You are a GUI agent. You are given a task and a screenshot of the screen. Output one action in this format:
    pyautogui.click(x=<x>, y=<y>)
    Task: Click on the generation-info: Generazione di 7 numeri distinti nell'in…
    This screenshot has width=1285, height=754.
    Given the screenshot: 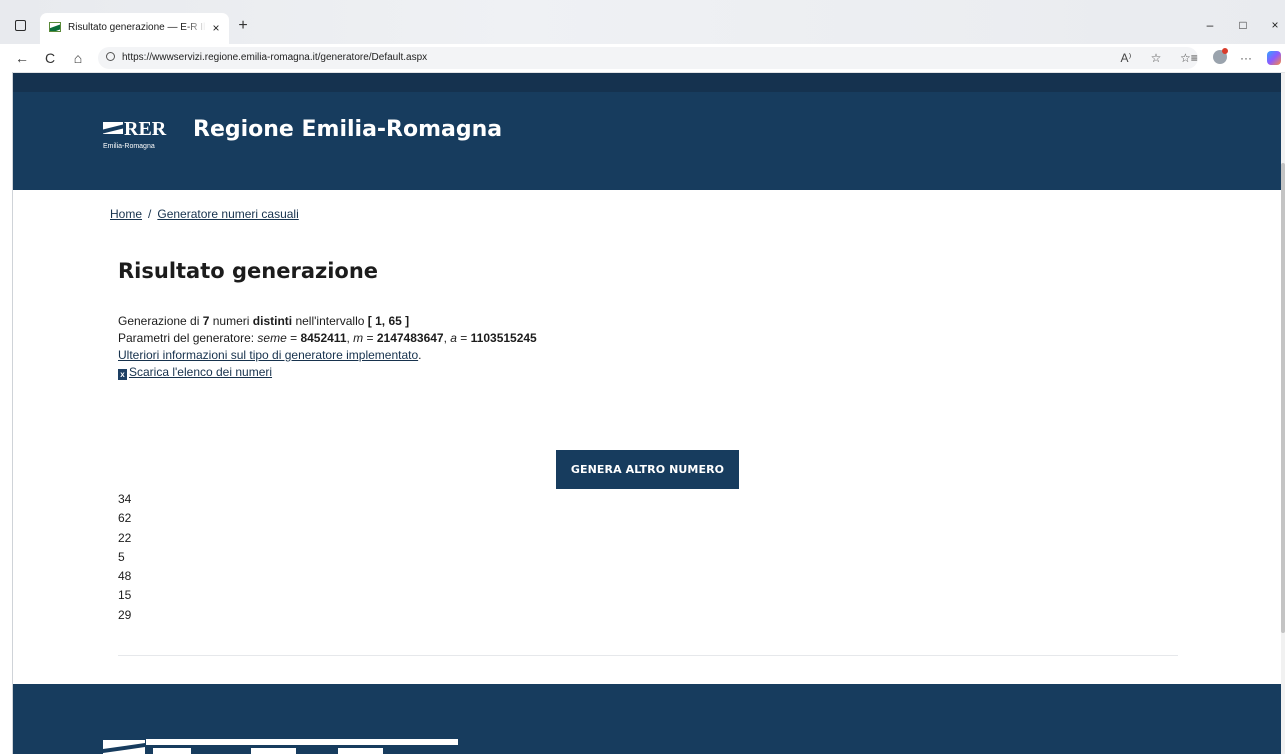 What is the action you would take?
    pyautogui.click(x=468, y=347)
    